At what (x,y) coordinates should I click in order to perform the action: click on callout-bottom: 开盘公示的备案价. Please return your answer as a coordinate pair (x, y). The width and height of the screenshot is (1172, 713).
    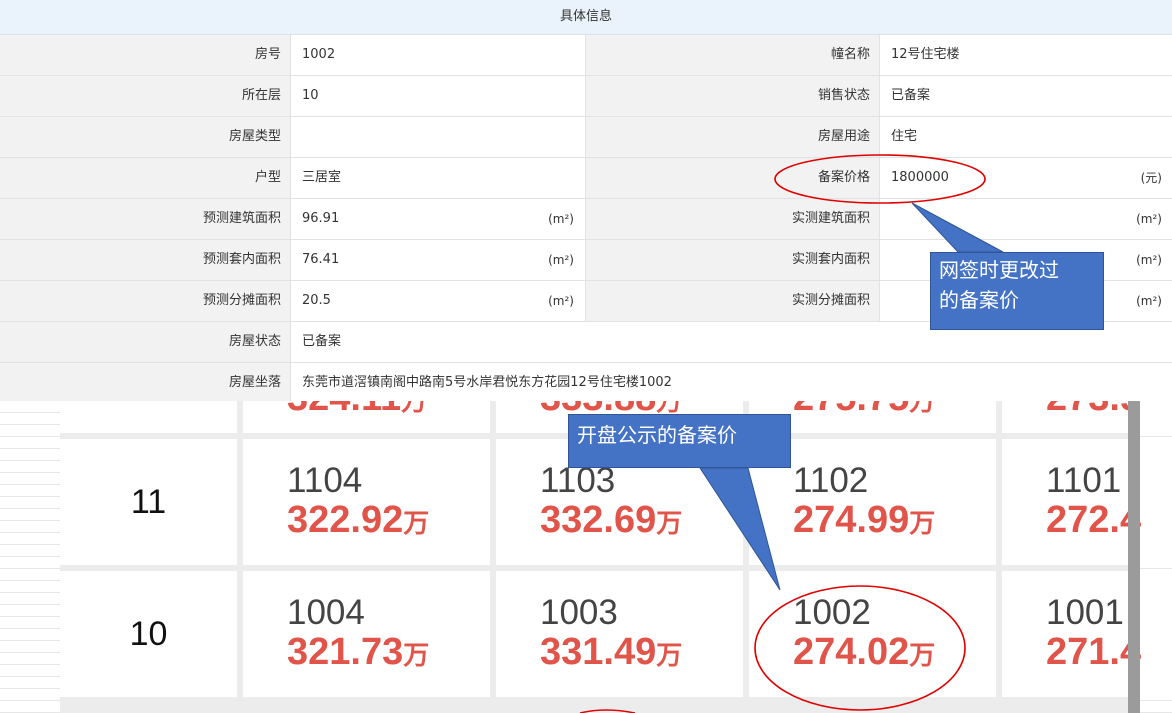
    Looking at the image, I should click on (679, 441).